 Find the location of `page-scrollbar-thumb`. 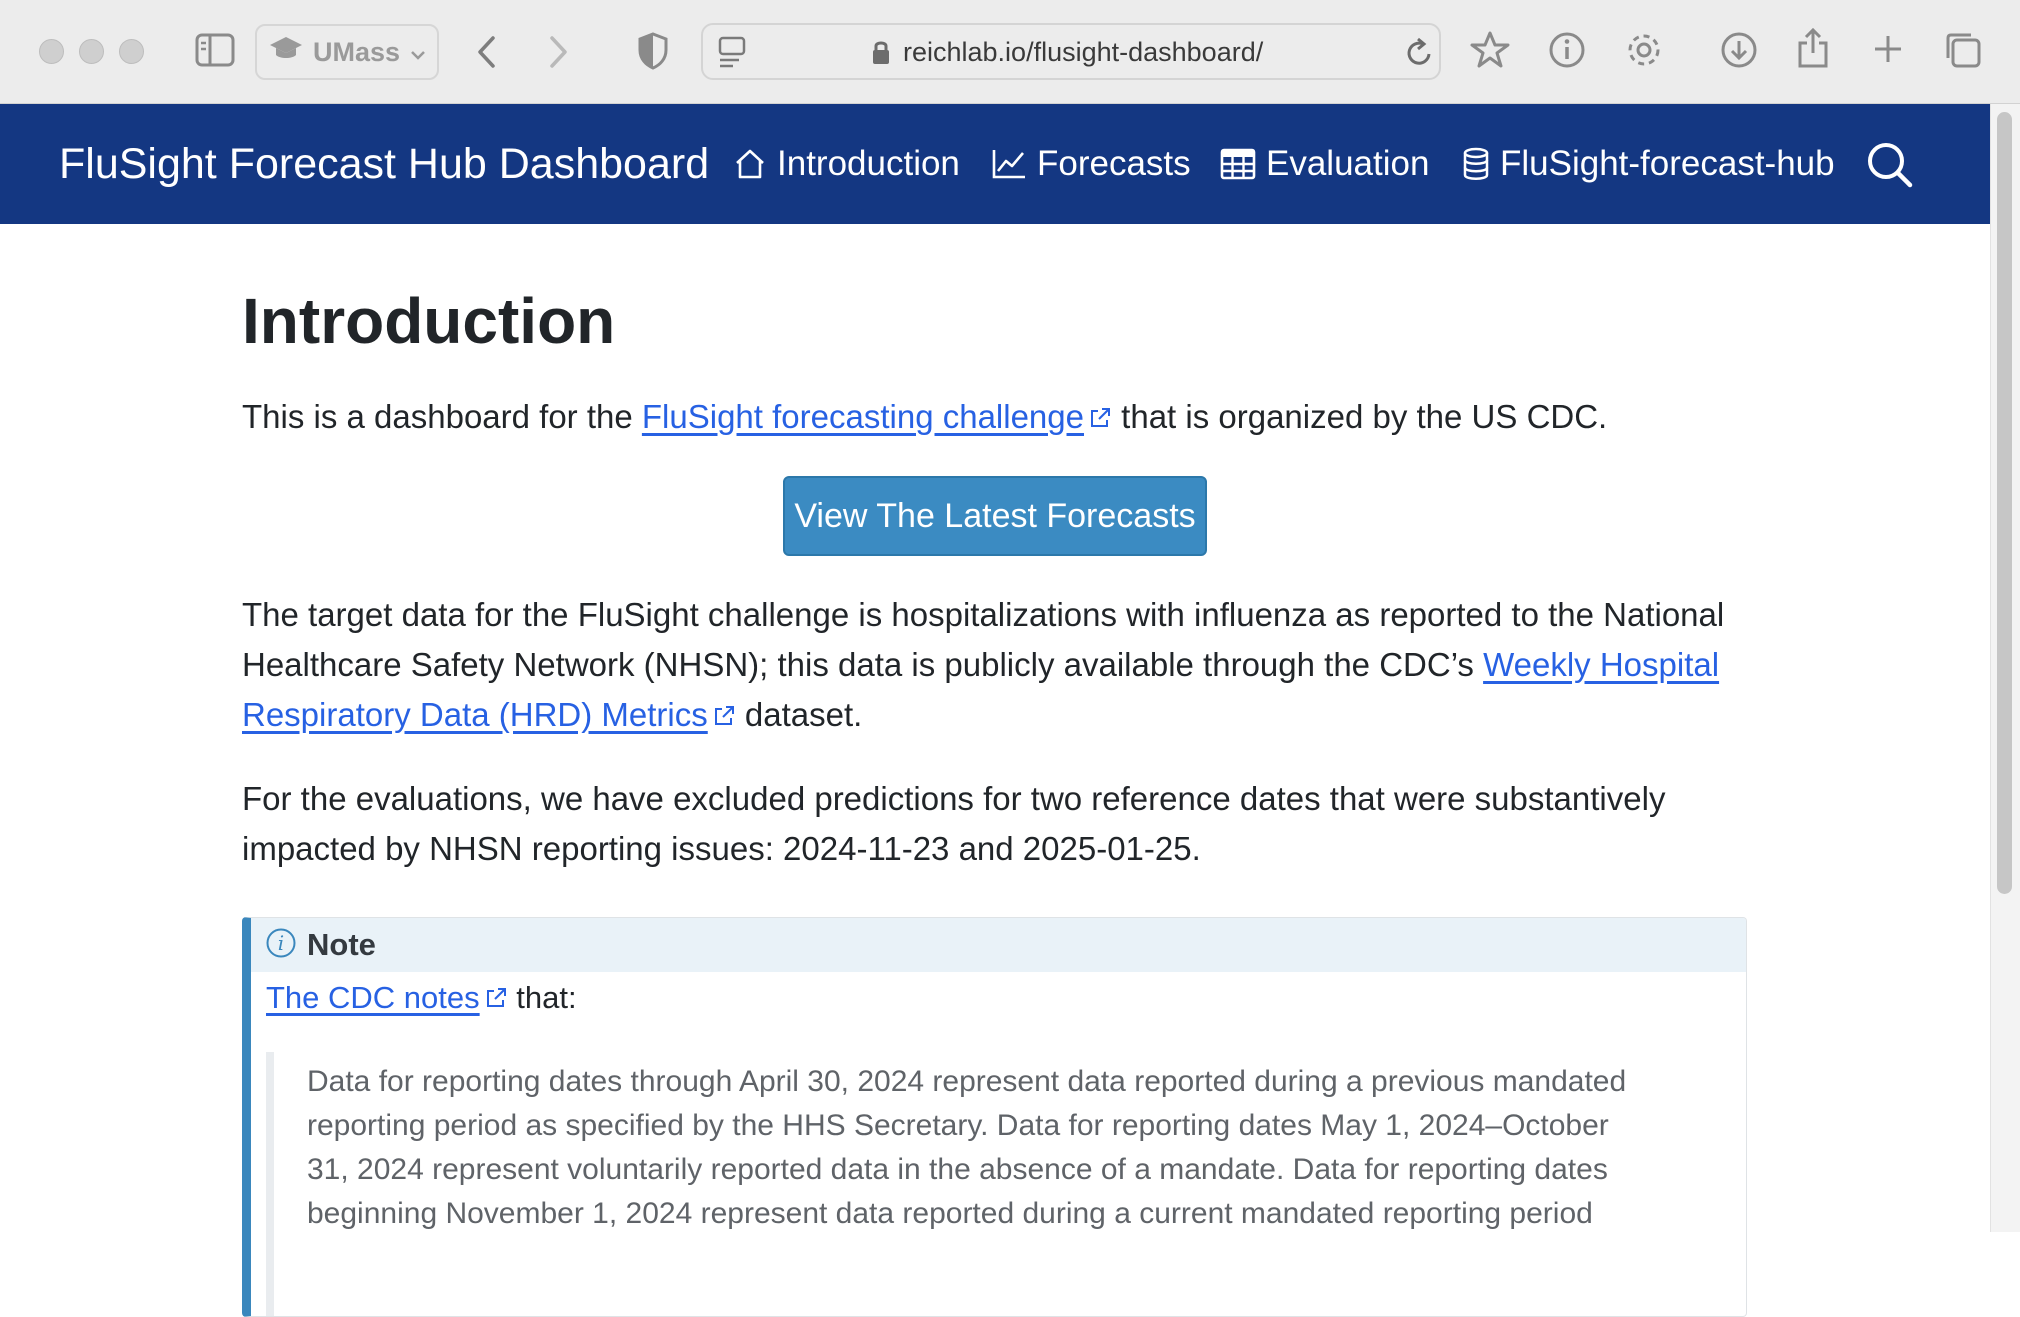

page-scrollbar-thumb is located at coordinates (2004, 503).